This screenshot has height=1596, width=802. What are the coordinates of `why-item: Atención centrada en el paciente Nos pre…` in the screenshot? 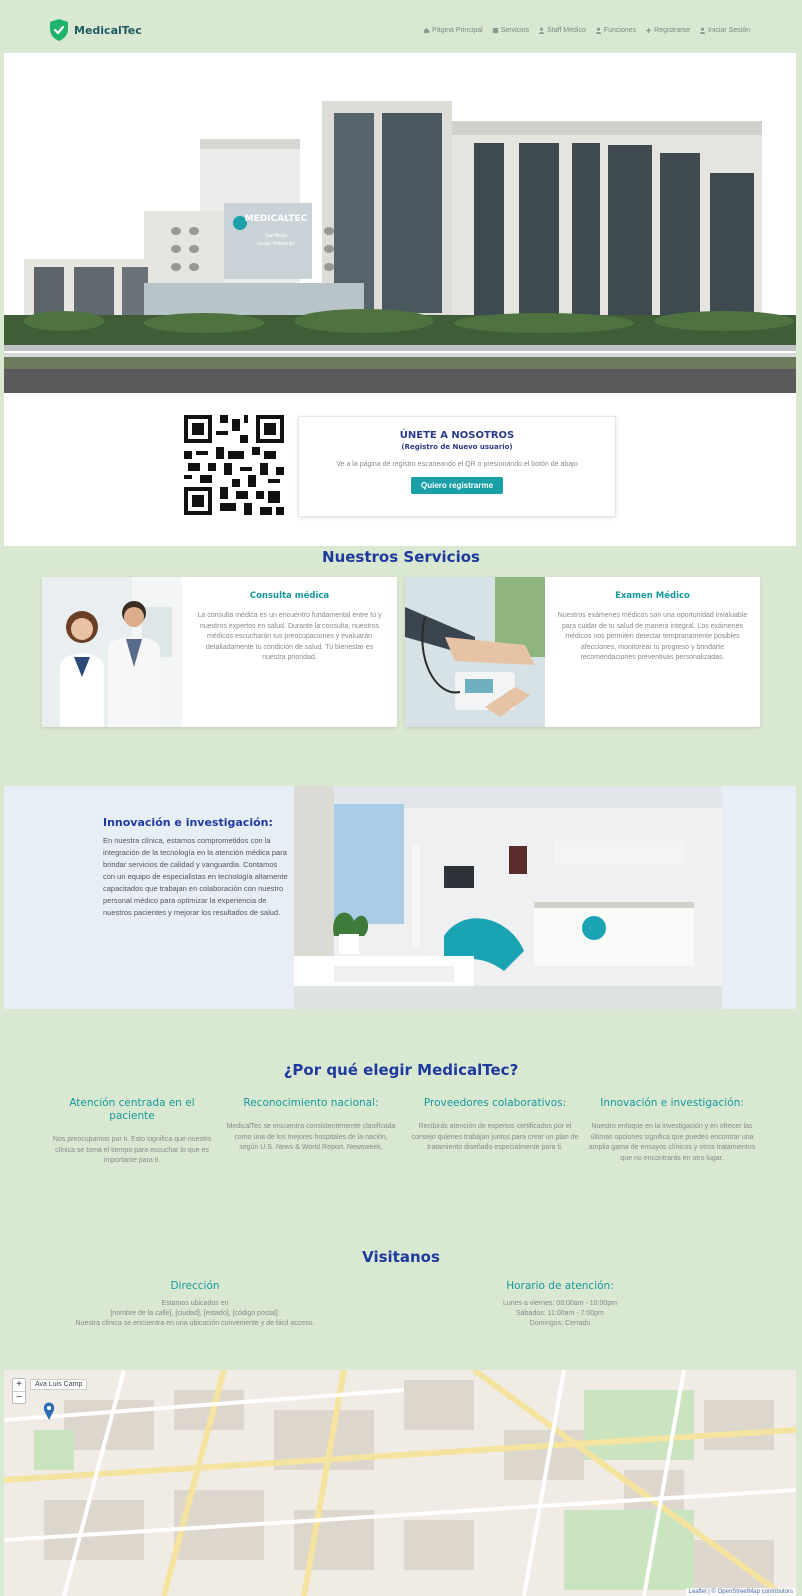 It's located at (132, 1132).